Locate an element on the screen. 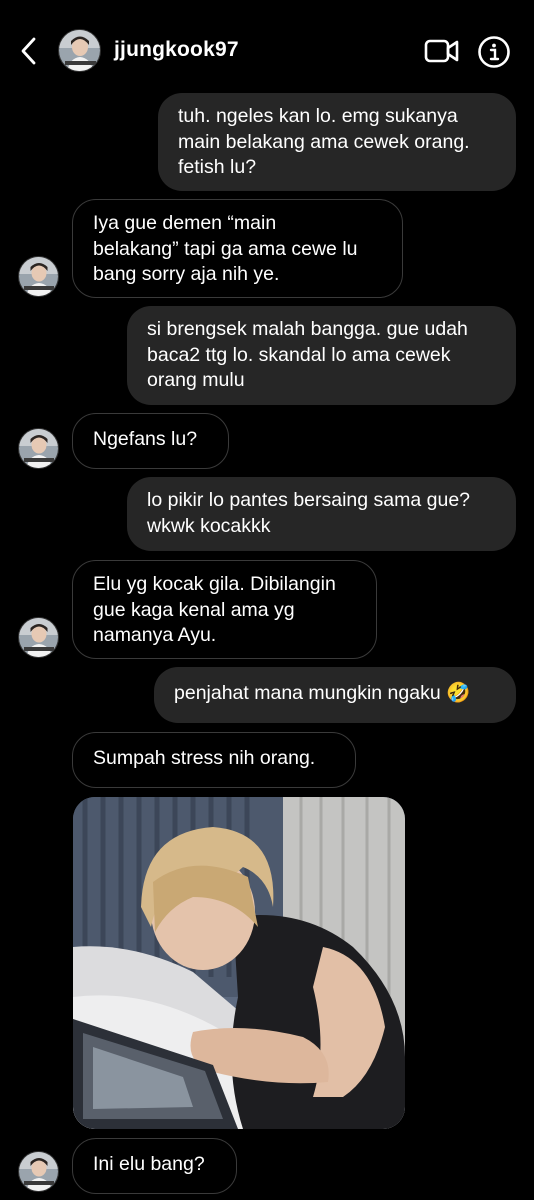 This screenshot has width=534, height=1200. incoming-message: Ini elu bang? is located at coordinates (154, 1166).